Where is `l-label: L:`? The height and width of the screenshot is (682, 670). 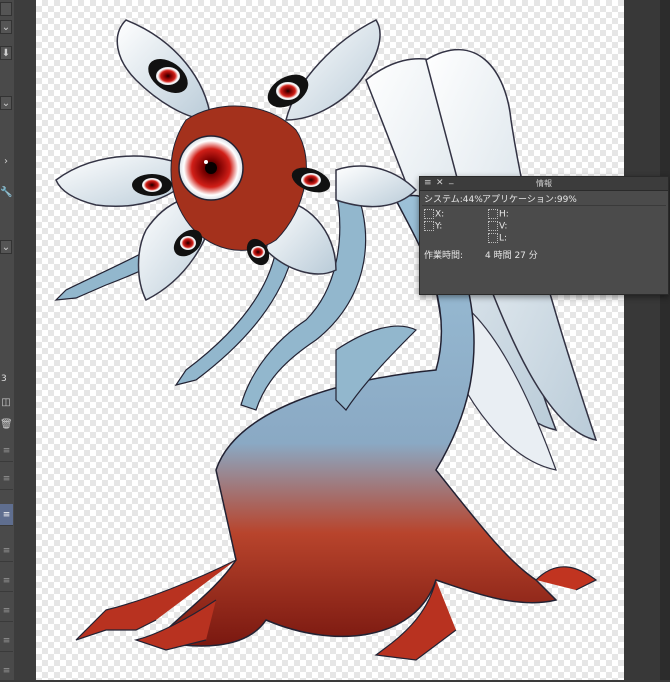
l-label: L: is located at coordinates (503, 238).